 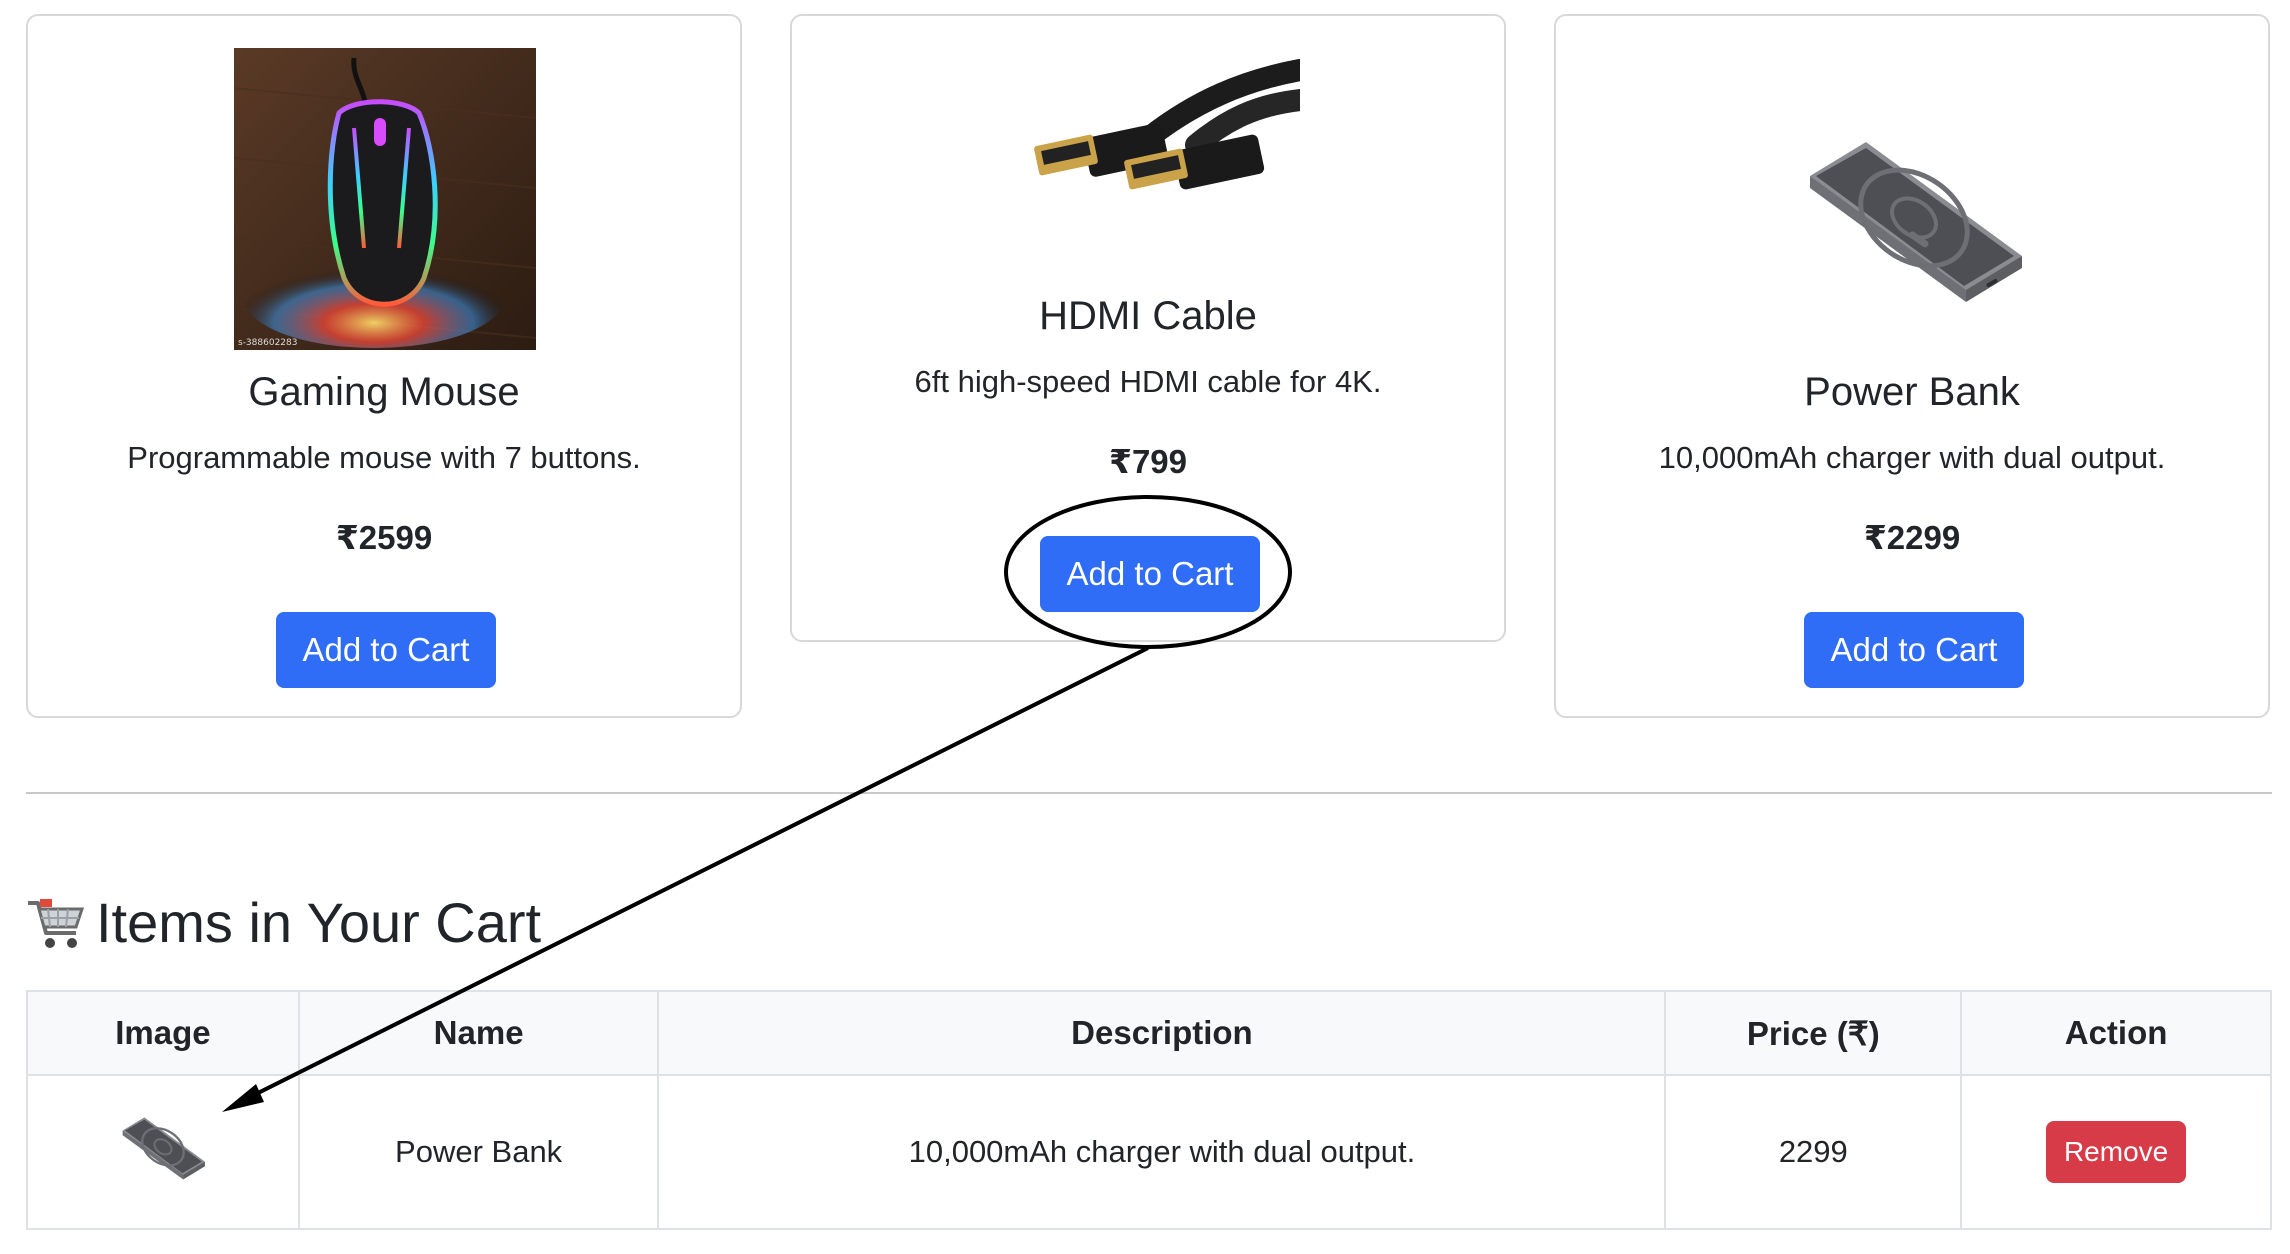 I want to click on remove-button: Remove, so click(x=2116, y=1152).